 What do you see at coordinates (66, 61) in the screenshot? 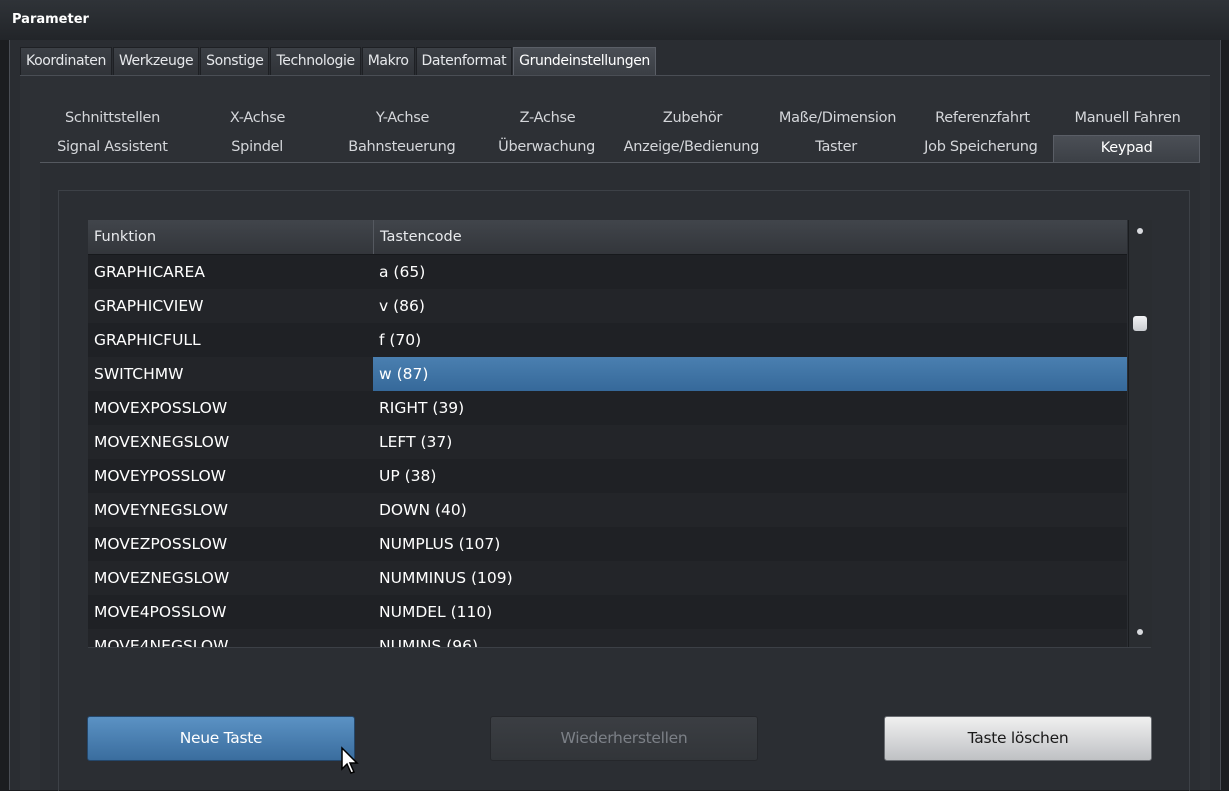
I see `tab-koordinaten: Koordinaten` at bounding box center [66, 61].